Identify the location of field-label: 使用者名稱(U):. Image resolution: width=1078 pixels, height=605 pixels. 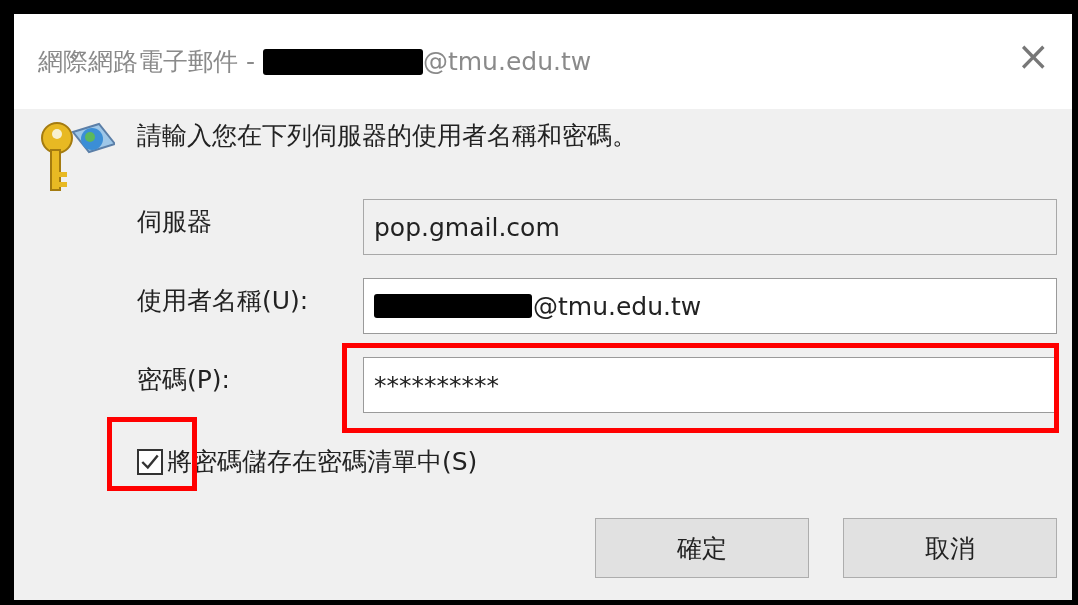
(223, 301).